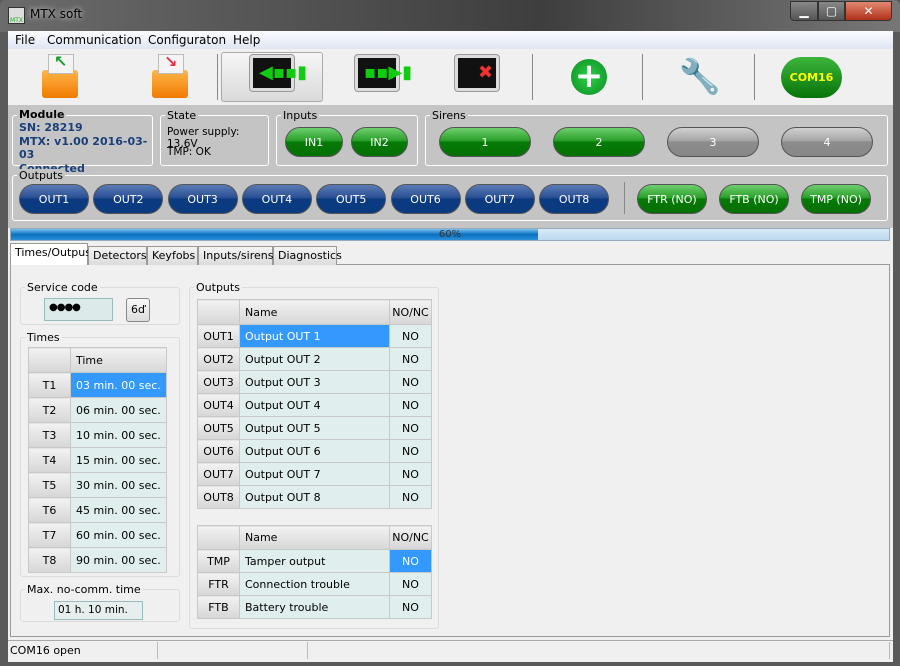 This screenshot has height=666, width=900. Describe the element at coordinates (202, 199) in the screenshot. I see `output-button-3: OUT3` at that location.